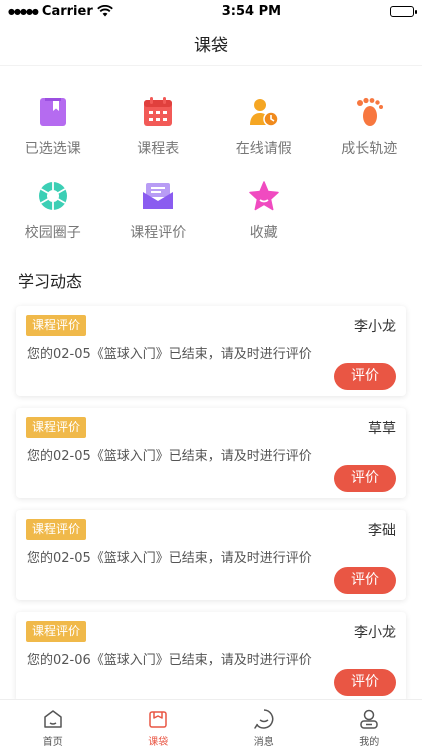 Image resolution: width=422 pixels, height=750 pixels. Describe the element at coordinates (169, 660) in the screenshot. I see `card-message: 您的02-06《篮球入门》已结束，请及时进行评价` at that location.